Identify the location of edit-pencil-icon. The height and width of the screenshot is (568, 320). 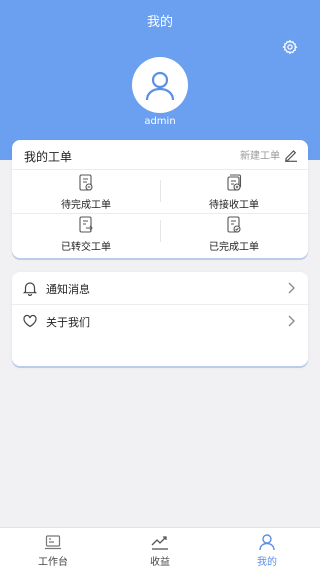
(291, 155).